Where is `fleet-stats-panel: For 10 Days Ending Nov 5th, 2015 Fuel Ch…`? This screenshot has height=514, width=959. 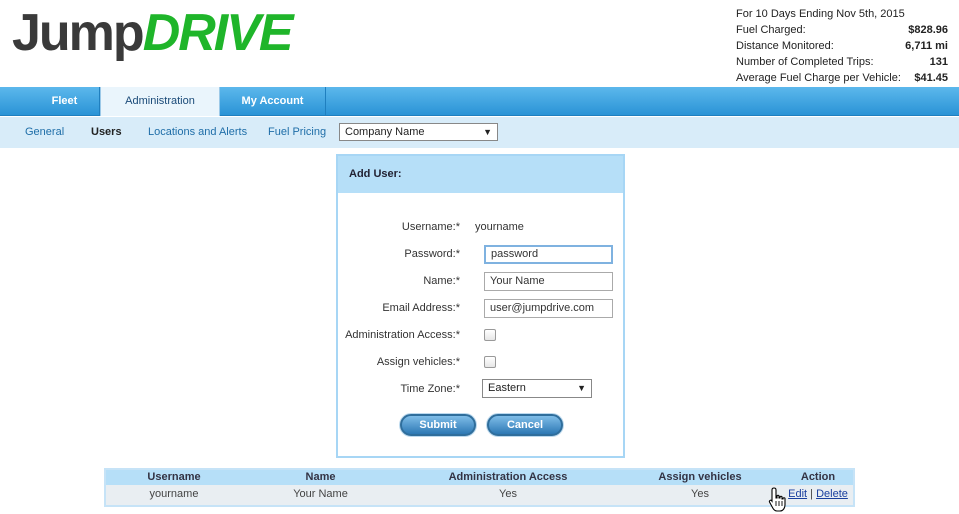 fleet-stats-panel: For 10 Days Ending Nov 5th, 2015 Fuel Ch… is located at coordinates (842, 46).